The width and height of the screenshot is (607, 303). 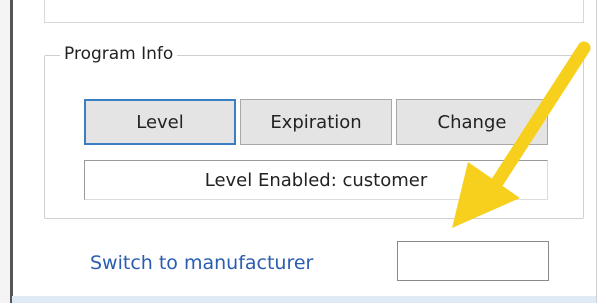 What do you see at coordinates (160, 122) in the screenshot?
I see `level-button: Level` at bounding box center [160, 122].